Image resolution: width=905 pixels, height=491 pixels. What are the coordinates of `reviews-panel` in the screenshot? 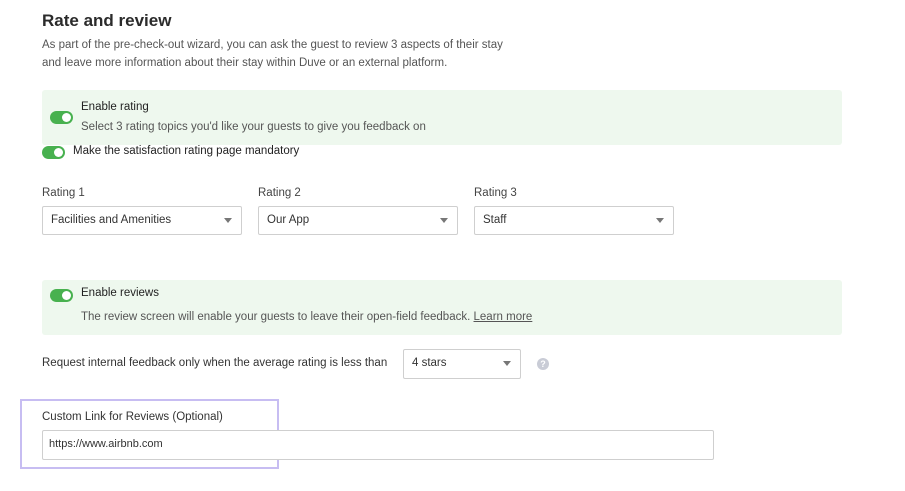 It's located at (442, 307).